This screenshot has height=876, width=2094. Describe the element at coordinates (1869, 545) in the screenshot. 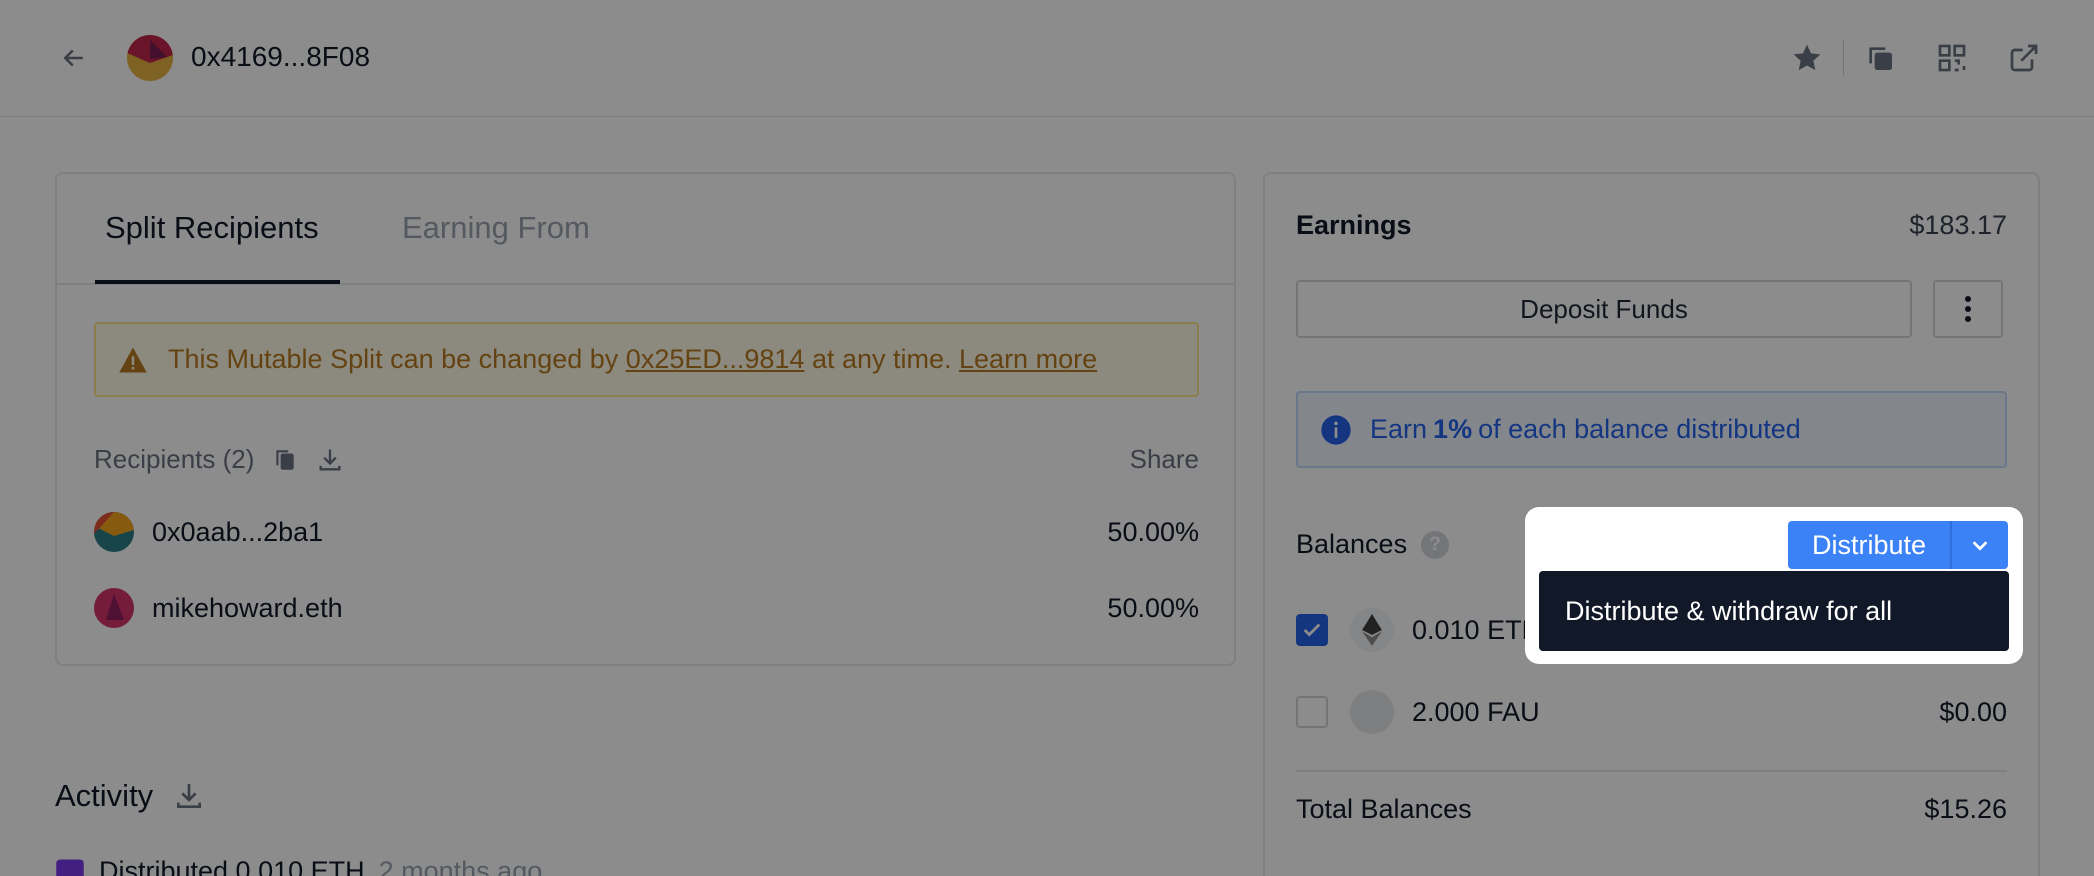

I see `distribute-button: Distribute` at that location.